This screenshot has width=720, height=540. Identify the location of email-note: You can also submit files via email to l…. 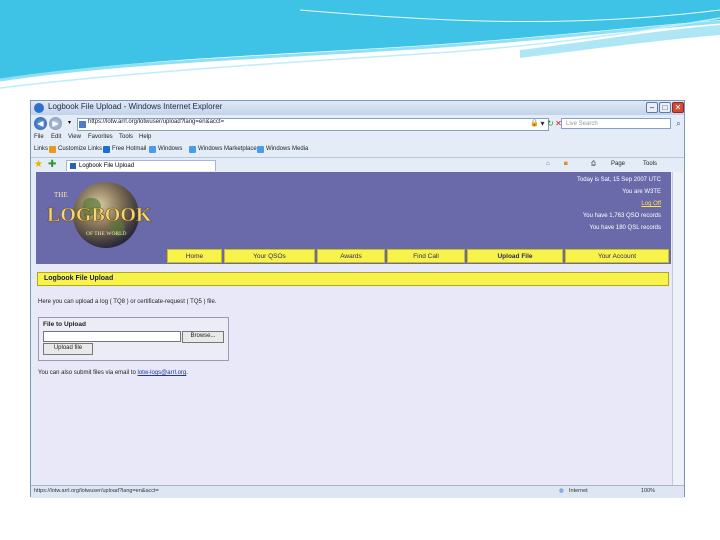
(113, 373).